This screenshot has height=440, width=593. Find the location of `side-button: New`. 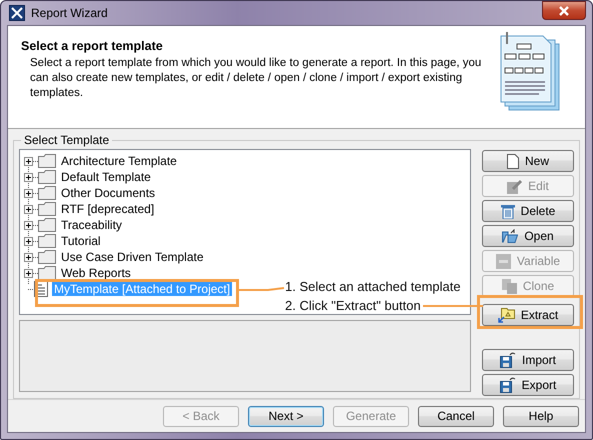

side-button: New is located at coordinates (528, 161).